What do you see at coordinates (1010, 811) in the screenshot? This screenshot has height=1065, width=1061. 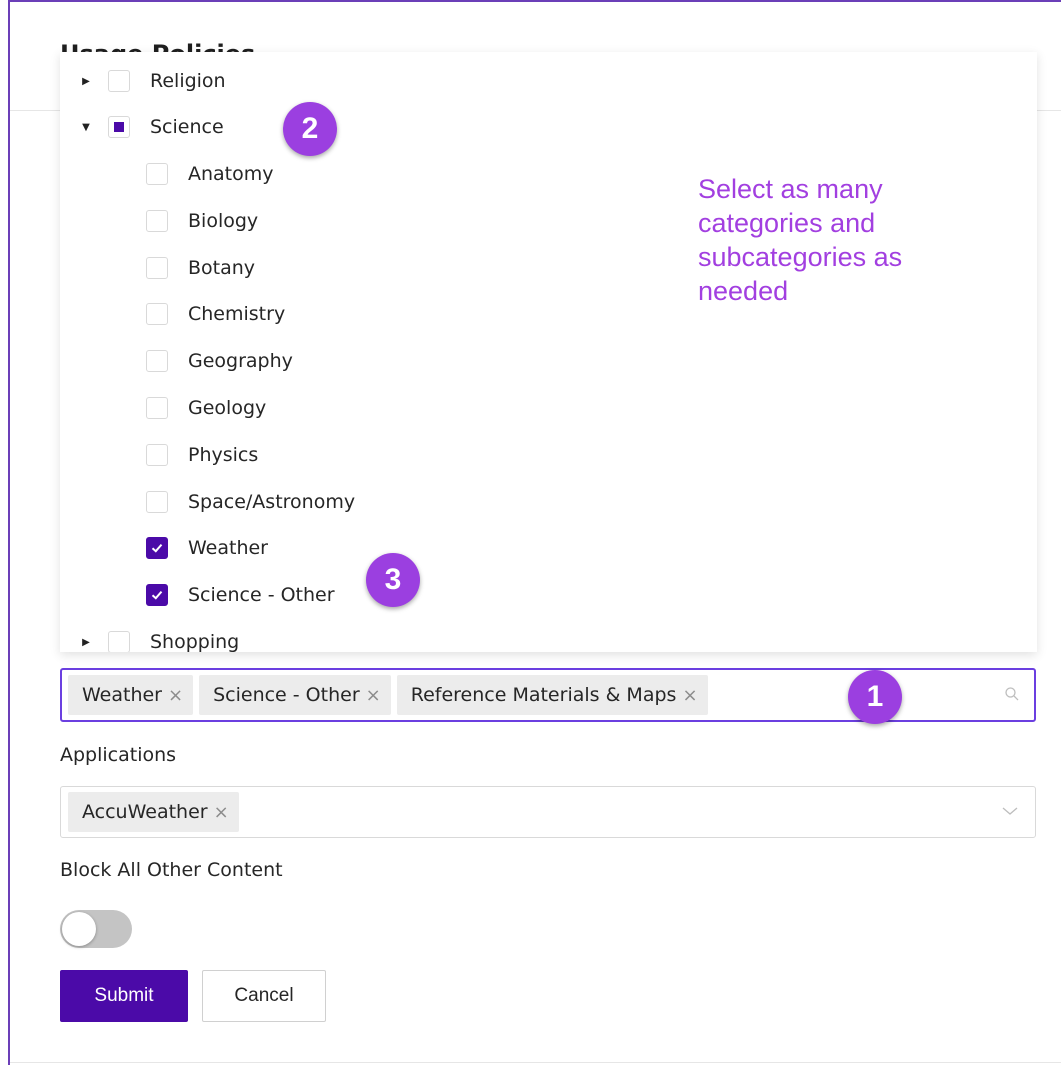 I see `chevron-down-icon` at bounding box center [1010, 811].